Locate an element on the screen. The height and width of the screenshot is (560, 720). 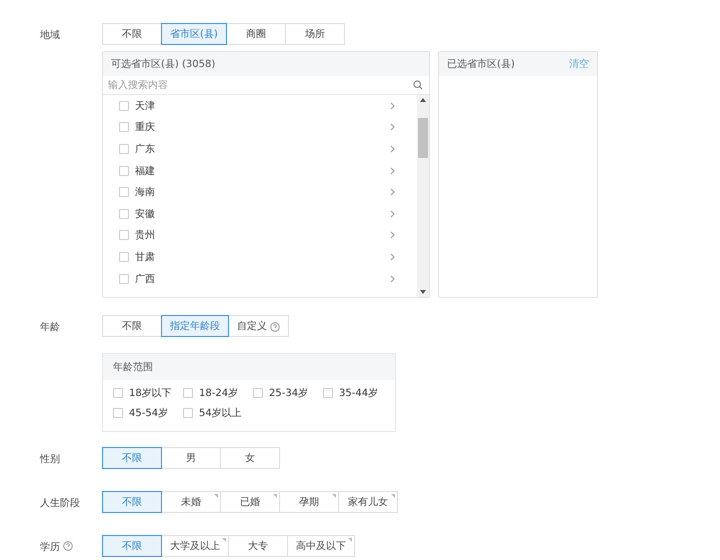
region-item: 天津 is located at coordinates (259, 105).